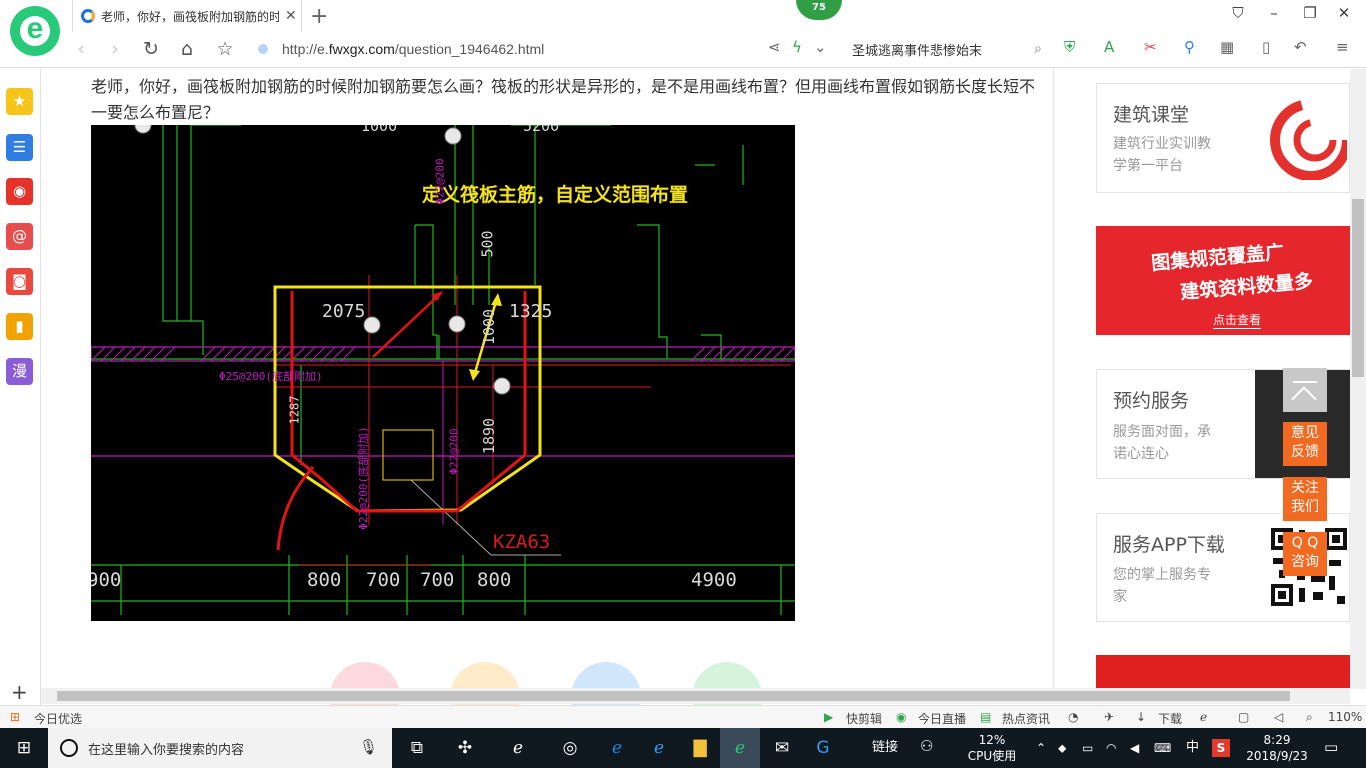  Describe the element at coordinates (700, 748) in the screenshot. I see `file-explorer-icon: ▇` at that location.